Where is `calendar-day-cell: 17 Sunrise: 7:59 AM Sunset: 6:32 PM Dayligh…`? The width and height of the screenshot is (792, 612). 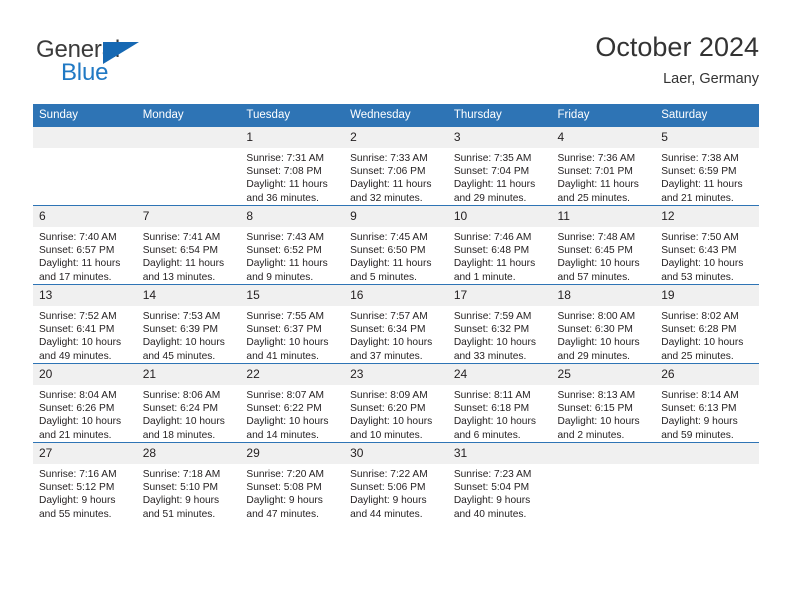
calendar-day-cell: 17 Sunrise: 7:59 AM Sunset: 6:32 PM Dayligh… is located at coordinates (499, 324).